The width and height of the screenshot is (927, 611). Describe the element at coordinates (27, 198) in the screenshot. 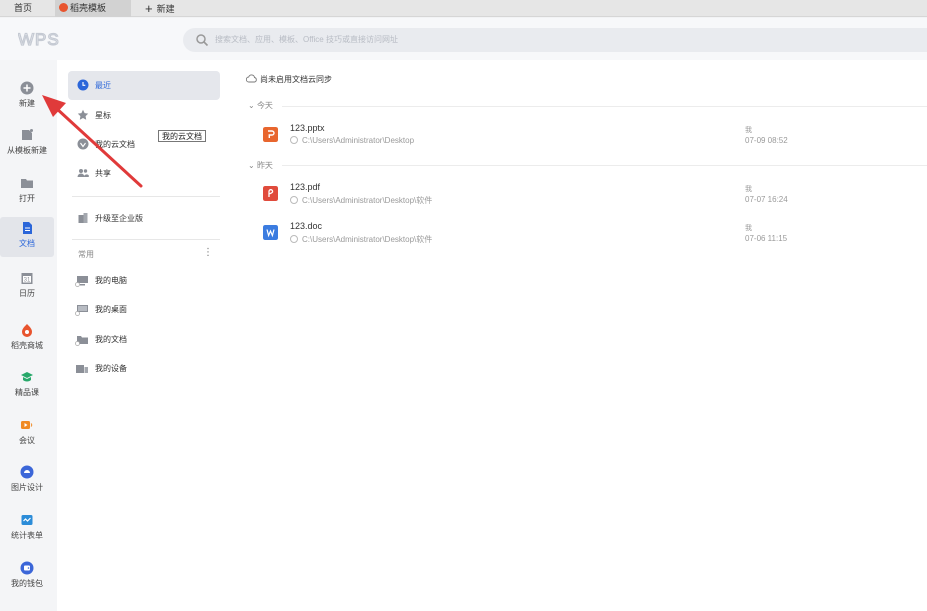

I see `rail-label: 打开` at that location.